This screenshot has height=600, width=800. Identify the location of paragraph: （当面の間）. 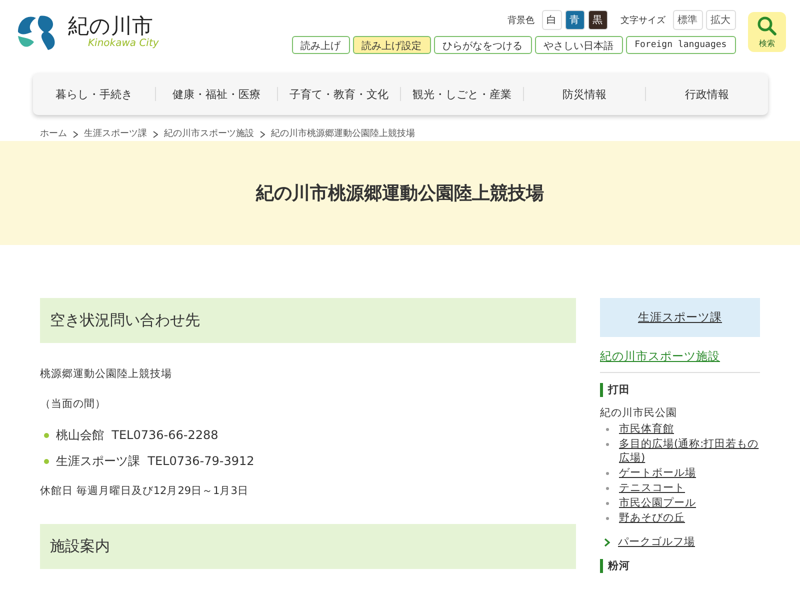
(73, 404).